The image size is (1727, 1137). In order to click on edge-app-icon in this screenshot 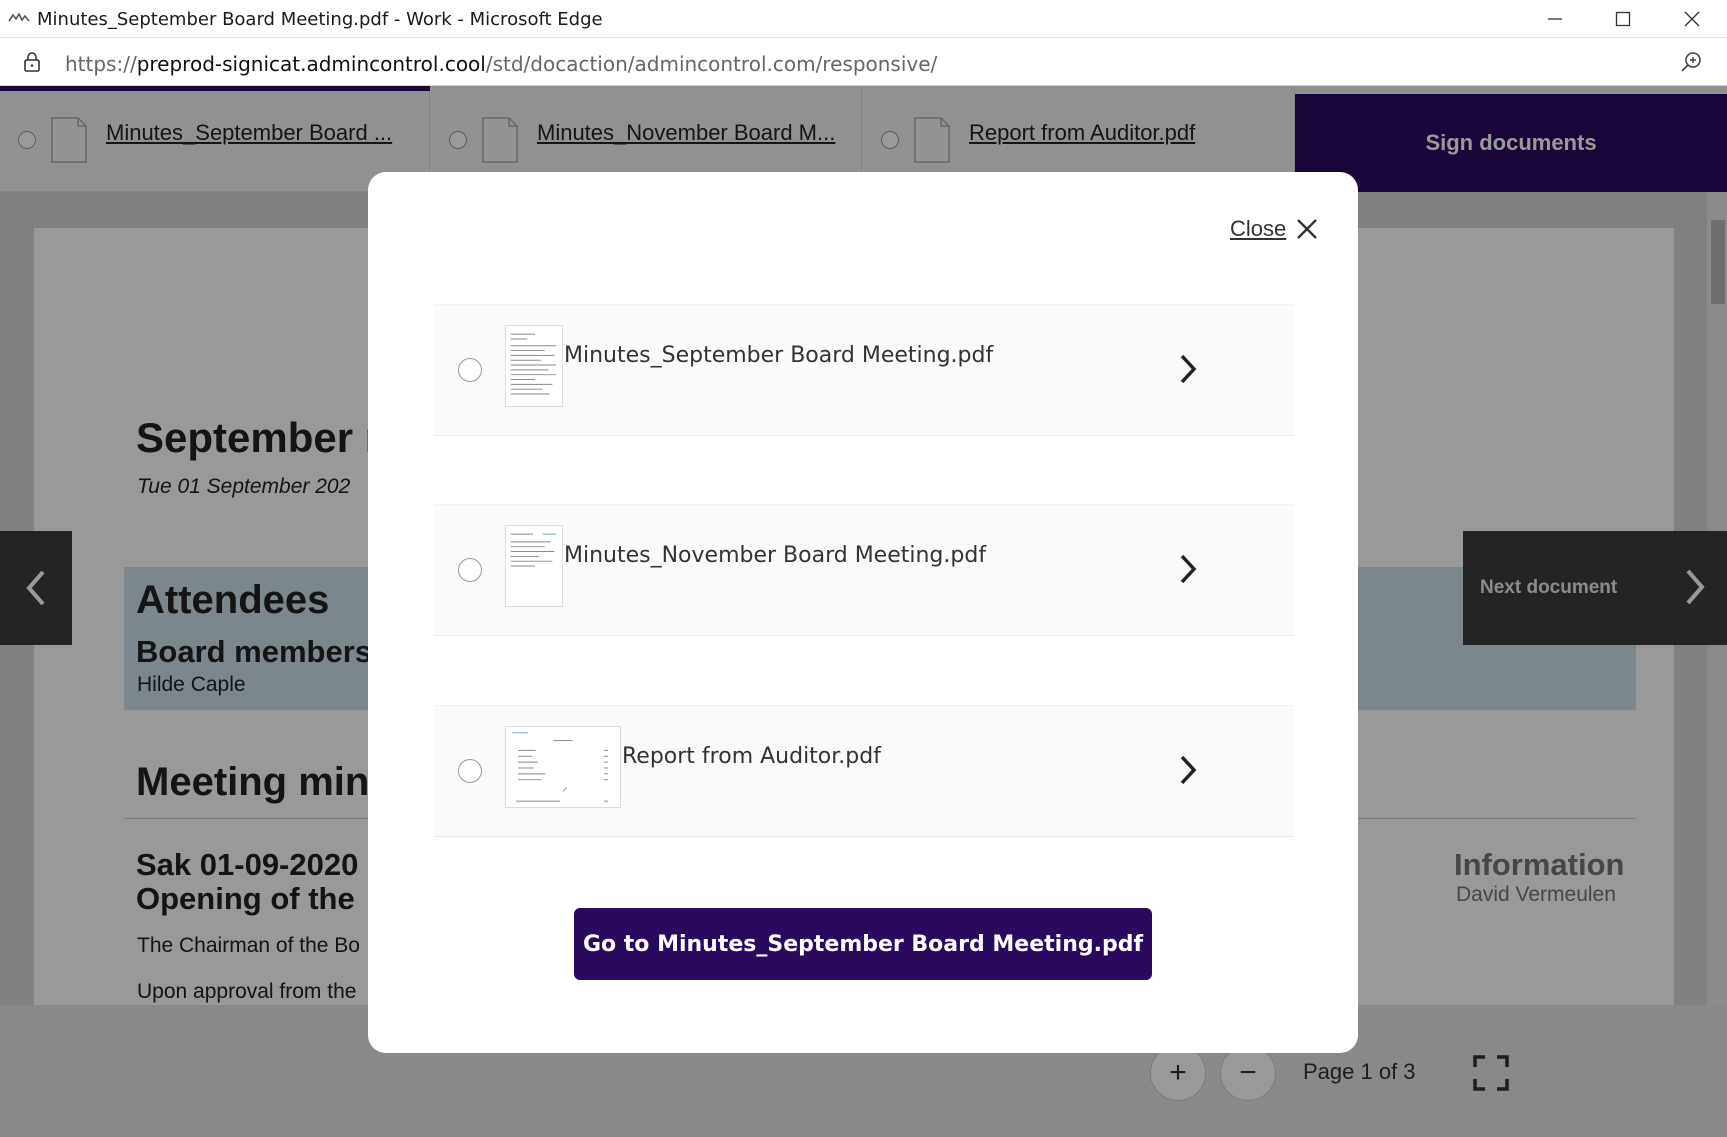, I will do `click(19, 17)`.